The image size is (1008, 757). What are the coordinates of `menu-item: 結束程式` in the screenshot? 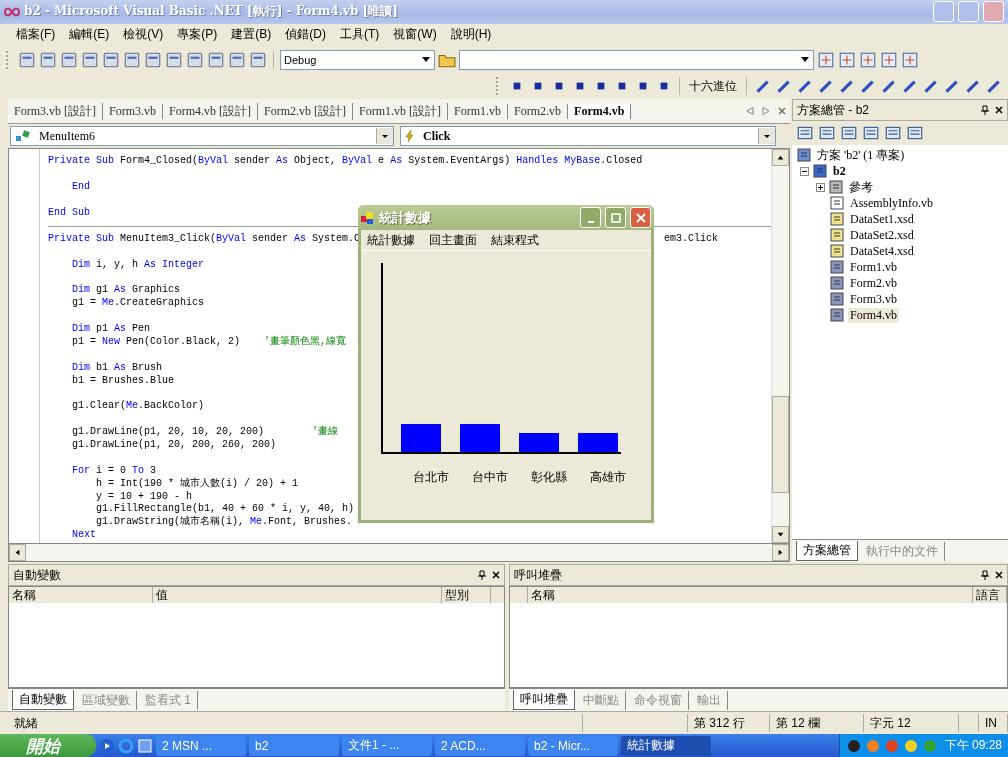 It's located at (515, 240).